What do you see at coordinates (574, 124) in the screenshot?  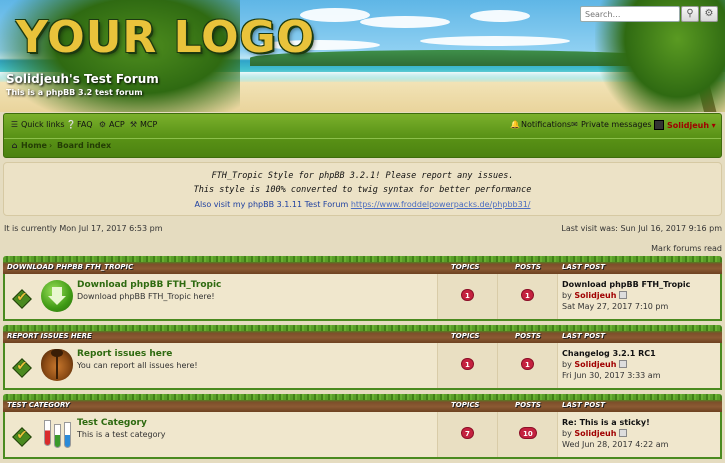 I see `inbox-icon: ✉` at bounding box center [574, 124].